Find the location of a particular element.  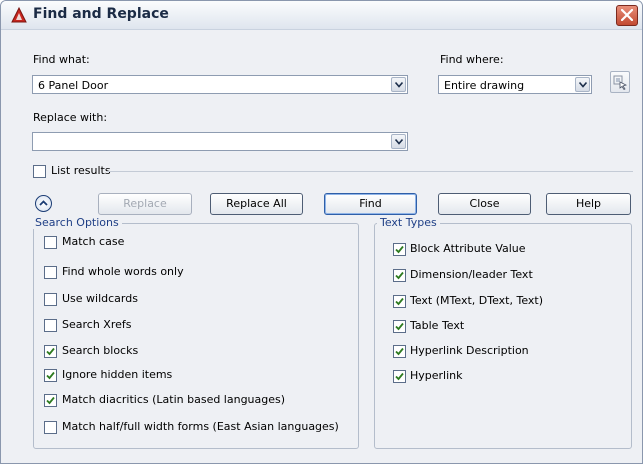

match-width-forms-checkbox is located at coordinates (50, 427).